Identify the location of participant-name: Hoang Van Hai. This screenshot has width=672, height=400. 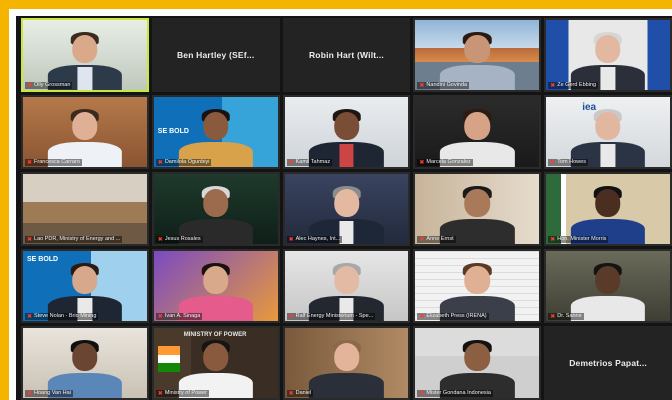
(52, 393).